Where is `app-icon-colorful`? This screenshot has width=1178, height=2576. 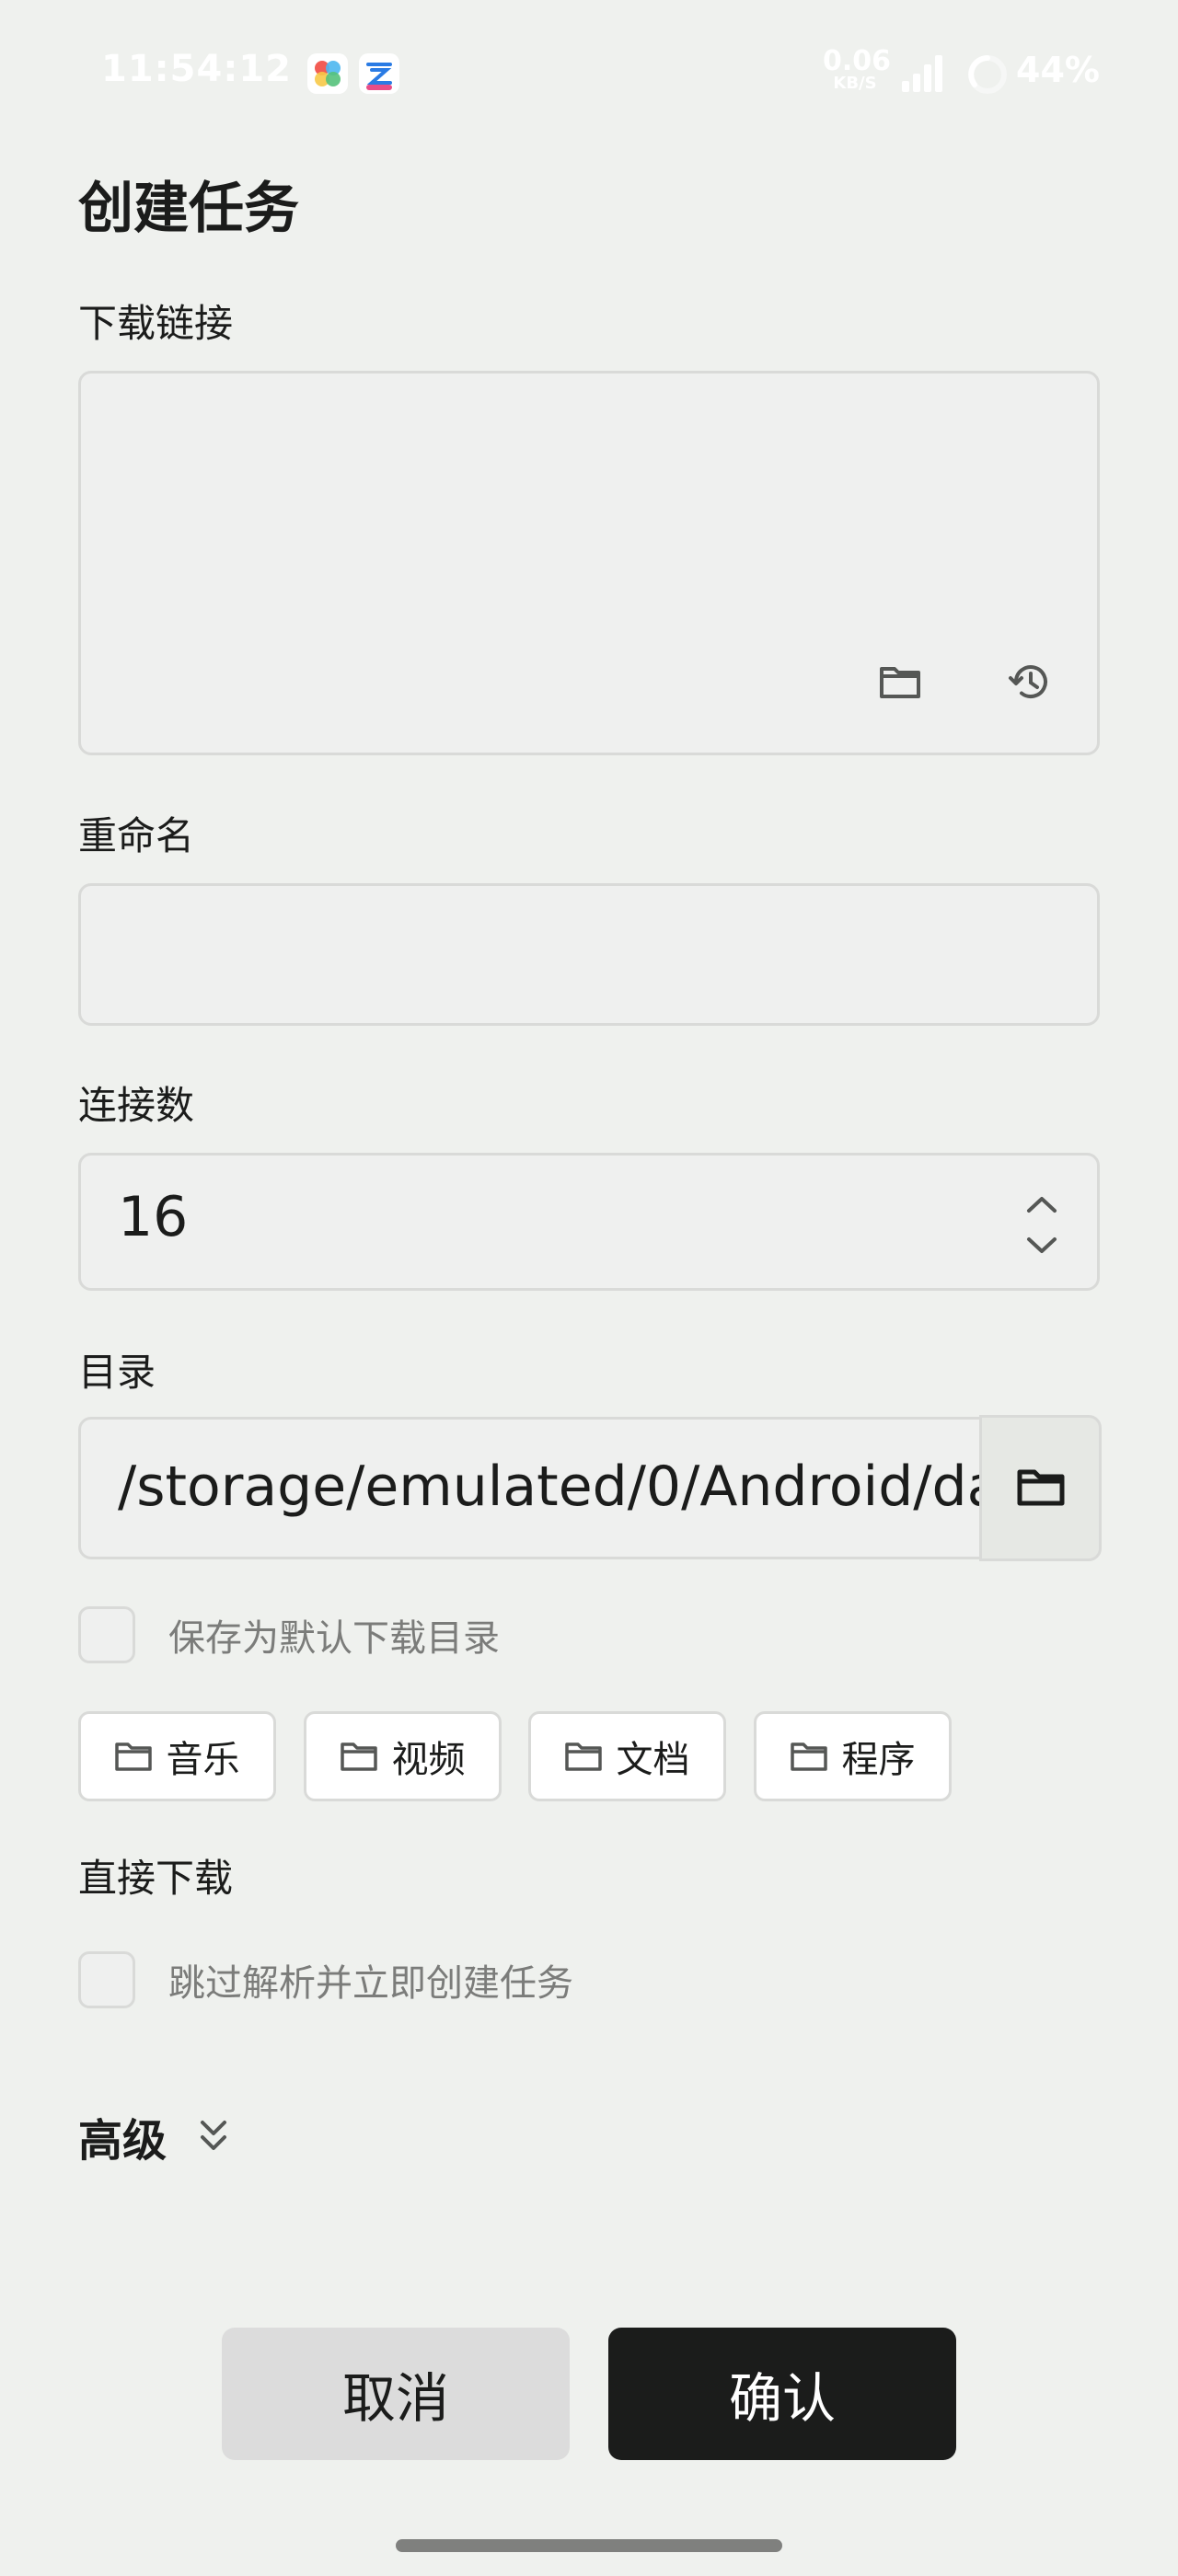 app-icon-colorful is located at coordinates (328, 73).